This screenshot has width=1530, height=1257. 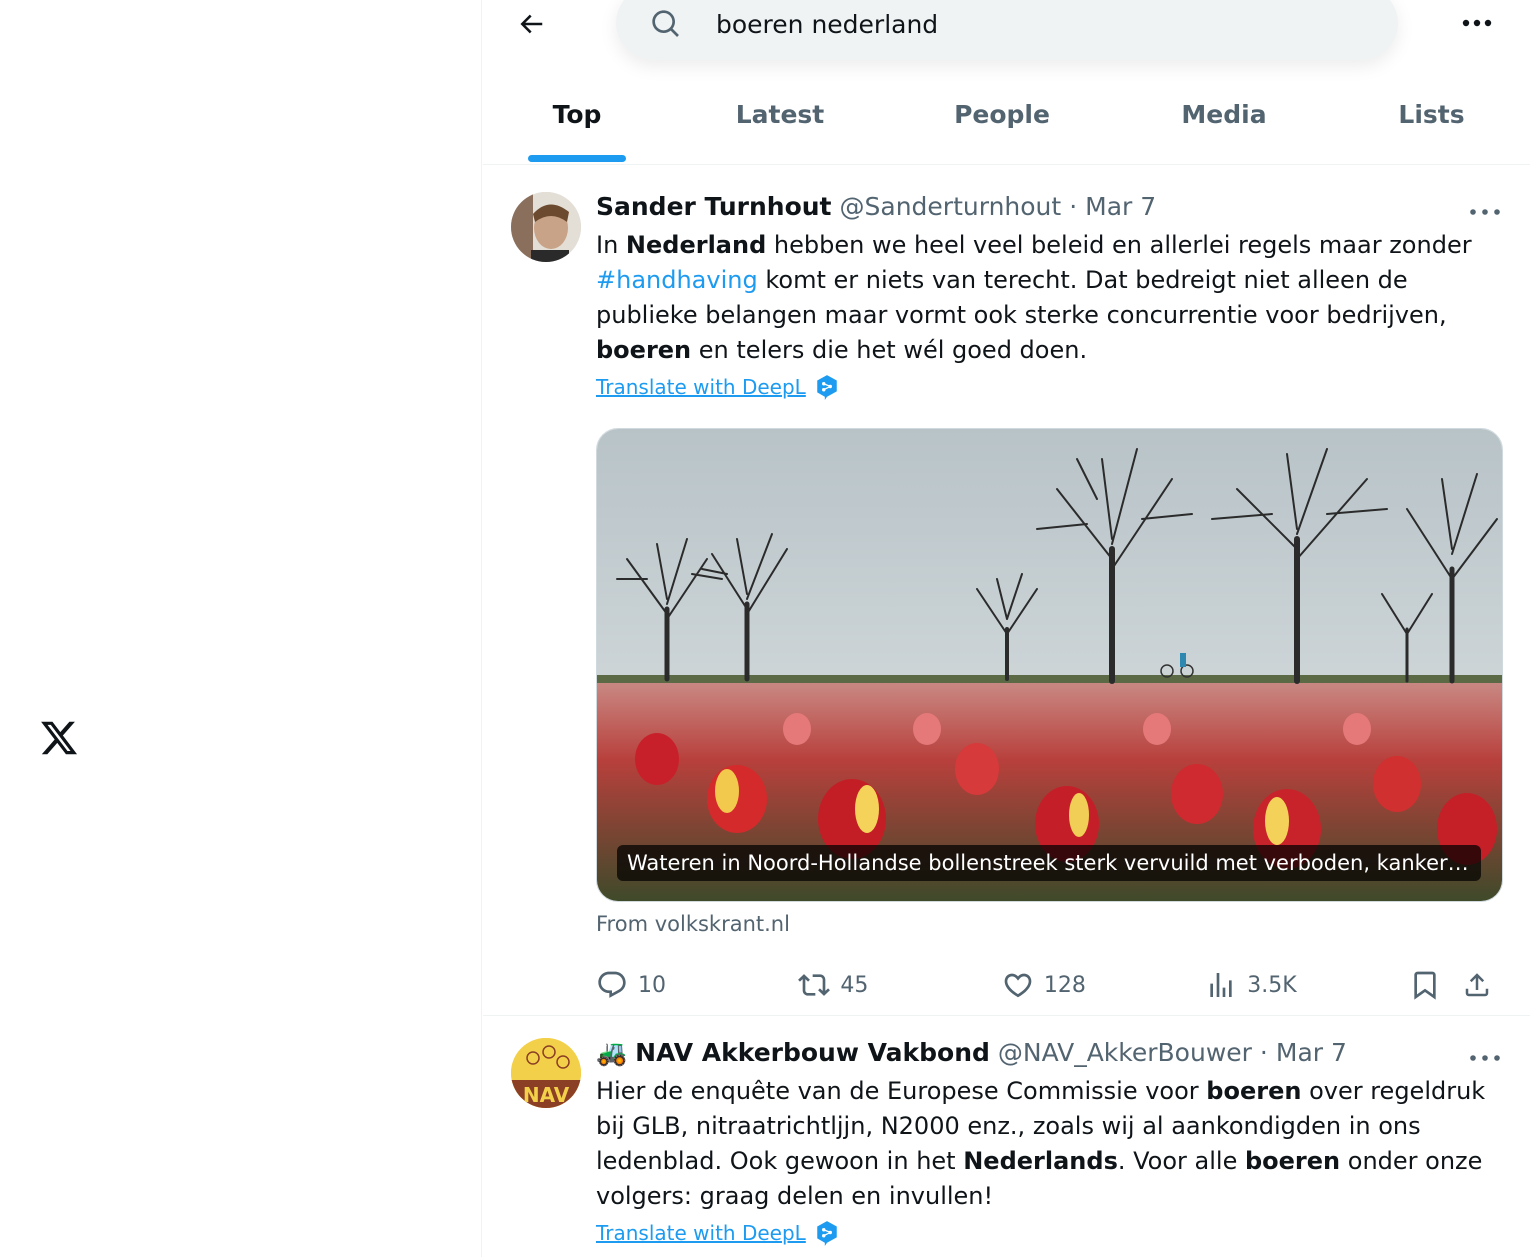 What do you see at coordinates (1224, 114) in the screenshot?
I see `tab-label: Media` at bounding box center [1224, 114].